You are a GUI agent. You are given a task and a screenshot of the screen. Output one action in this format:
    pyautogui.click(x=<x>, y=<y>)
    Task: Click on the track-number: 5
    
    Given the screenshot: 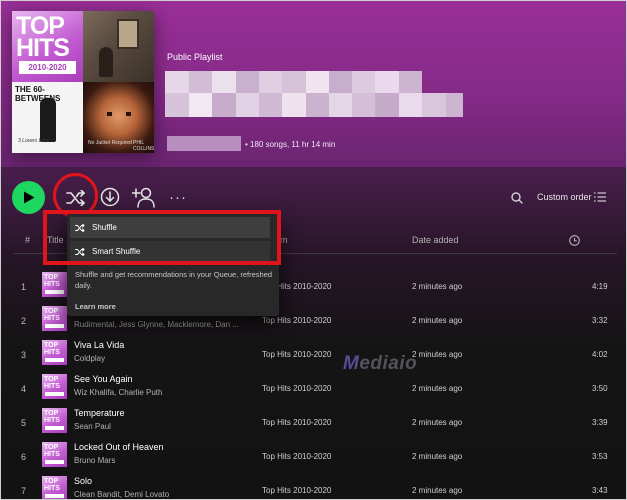 What is the action you would take?
    pyautogui.click(x=24, y=423)
    